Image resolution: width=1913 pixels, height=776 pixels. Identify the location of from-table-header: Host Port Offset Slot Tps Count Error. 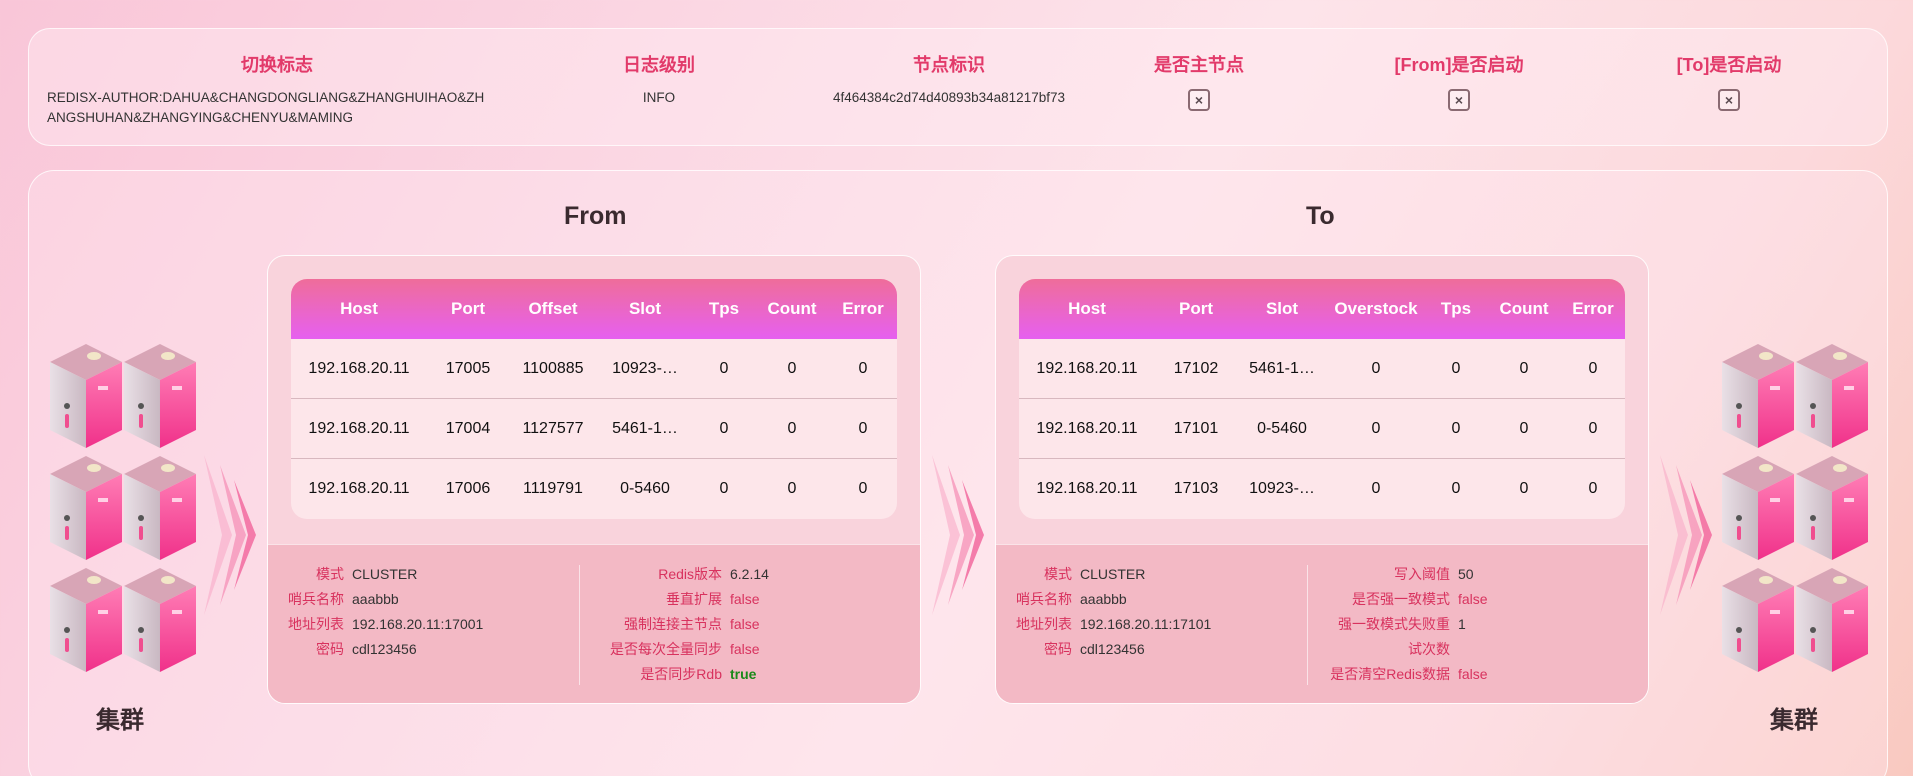
(594, 309).